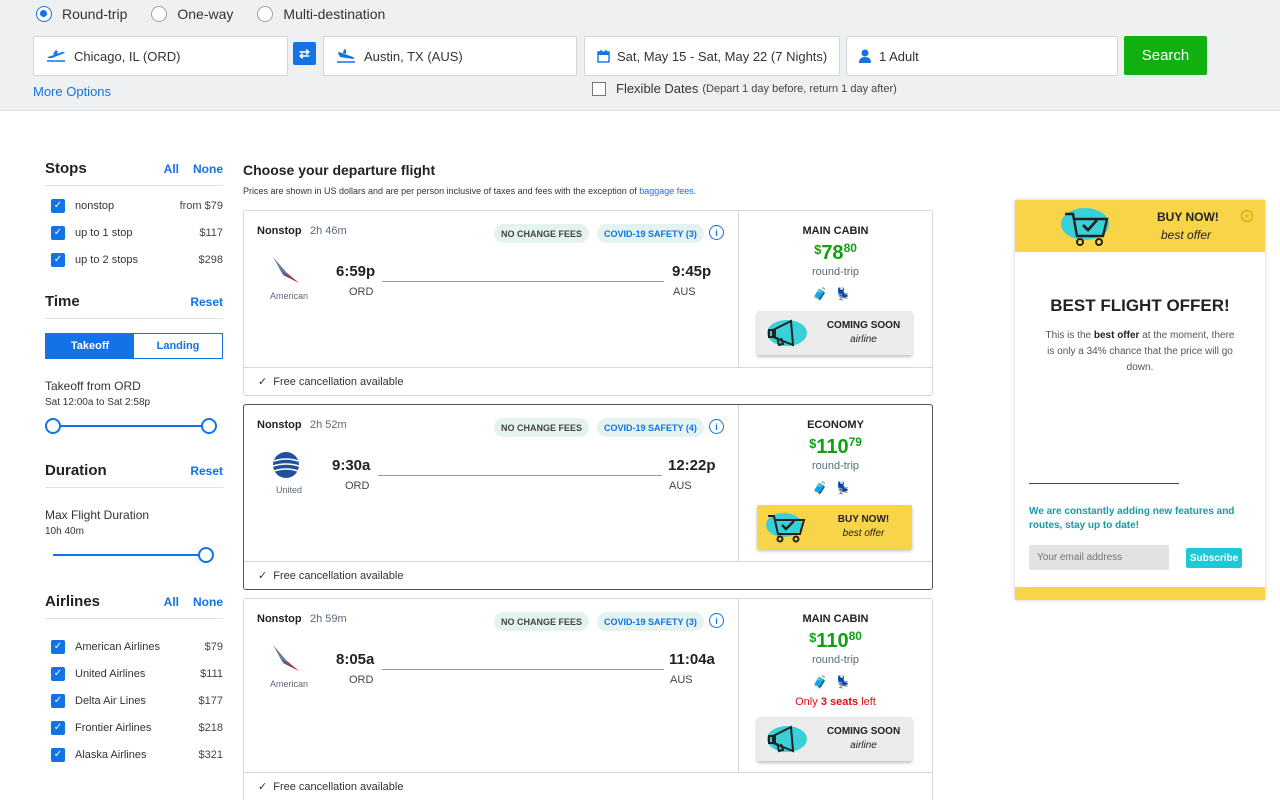 The image size is (1280, 800). I want to click on trip-type-label: Multi-destination, so click(334, 14).